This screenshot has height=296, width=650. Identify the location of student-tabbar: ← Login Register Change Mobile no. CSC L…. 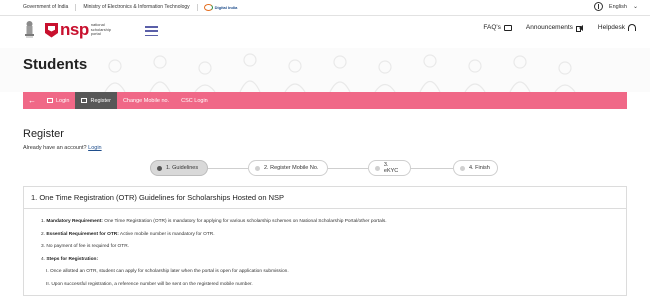
(325, 100).